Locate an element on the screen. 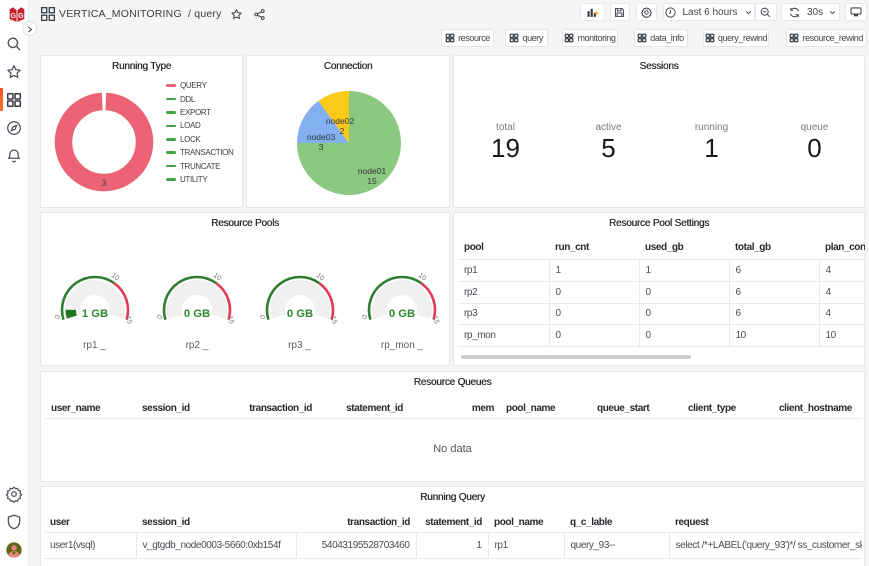 This screenshot has width=869, height=566. svg-text: 1 GB is located at coordinates (94, 314).